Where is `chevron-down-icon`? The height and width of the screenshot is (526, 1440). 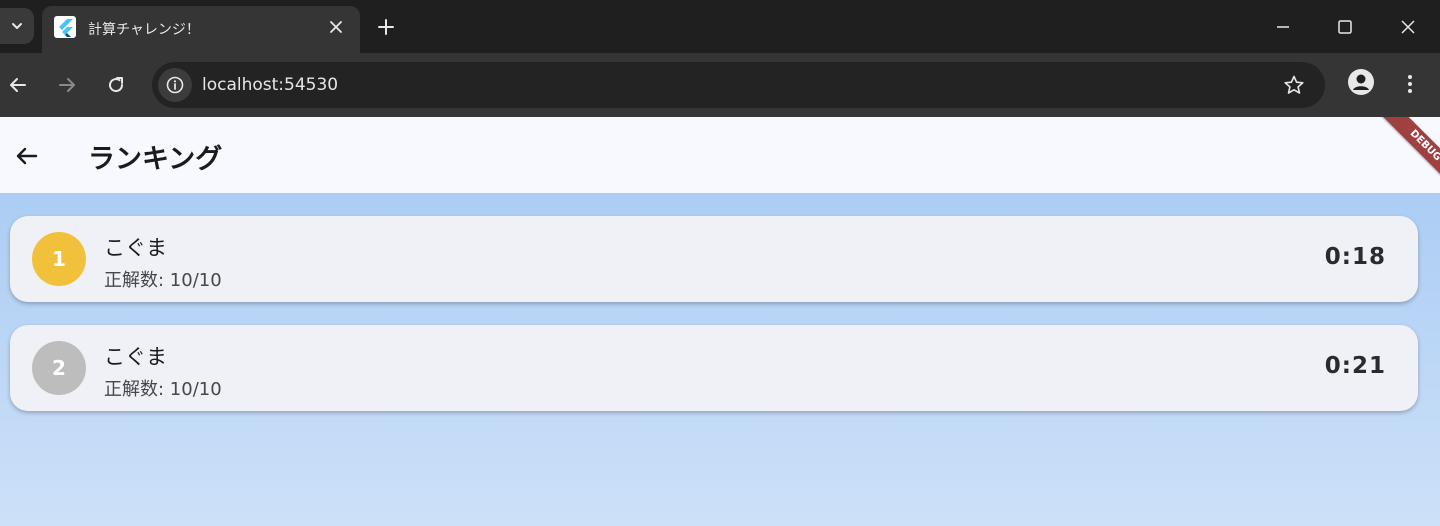
chevron-down-icon is located at coordinates (17, 26).